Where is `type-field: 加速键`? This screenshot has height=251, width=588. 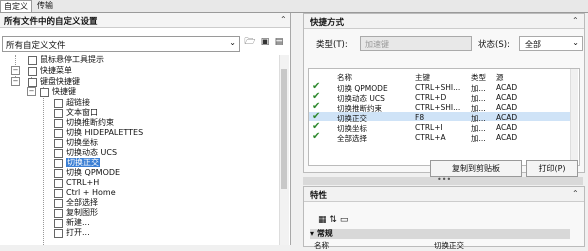
type-field: 加速键 is located at coordinates (416, 43).